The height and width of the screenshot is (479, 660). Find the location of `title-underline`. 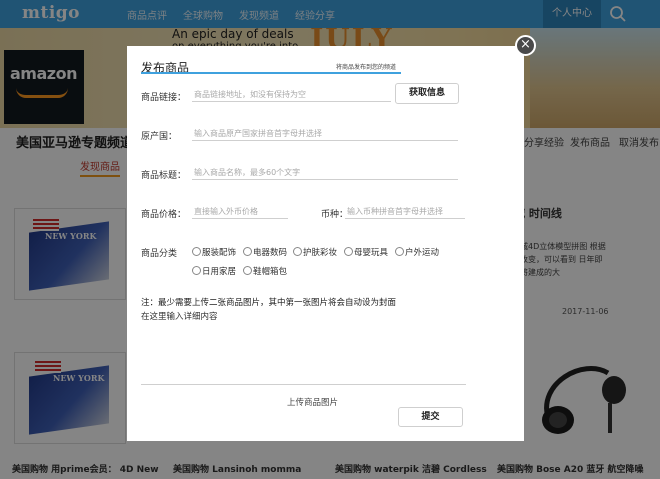

title-underline is located at coordinates (271, 73).